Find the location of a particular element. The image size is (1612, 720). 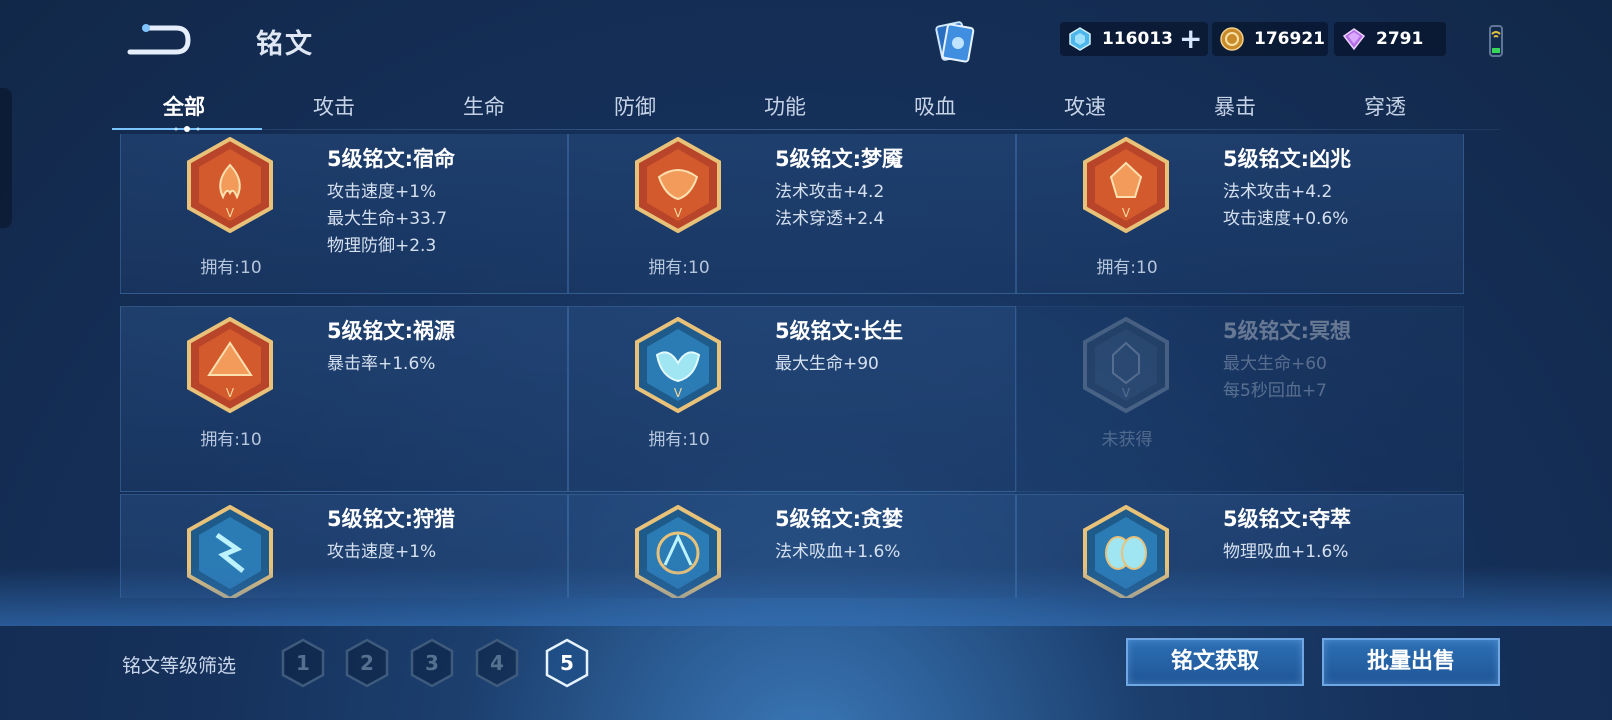

tab-attack: 攻击 is located at coordinates (334, 107).